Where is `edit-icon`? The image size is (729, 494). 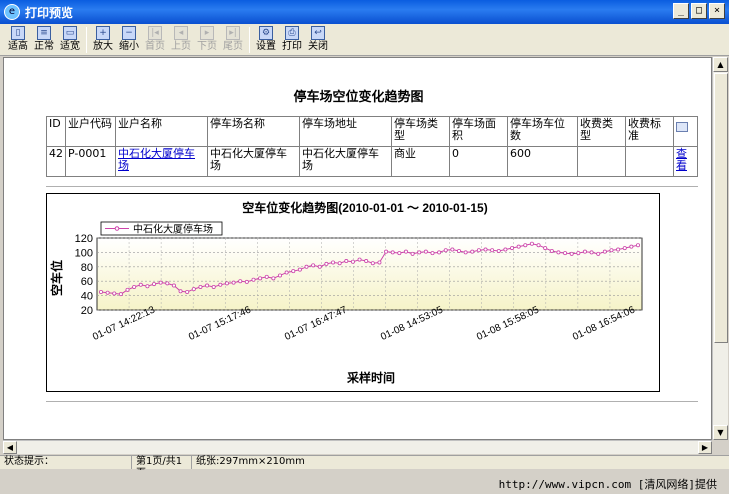
edit-icon is located at coordinates (682, 127).